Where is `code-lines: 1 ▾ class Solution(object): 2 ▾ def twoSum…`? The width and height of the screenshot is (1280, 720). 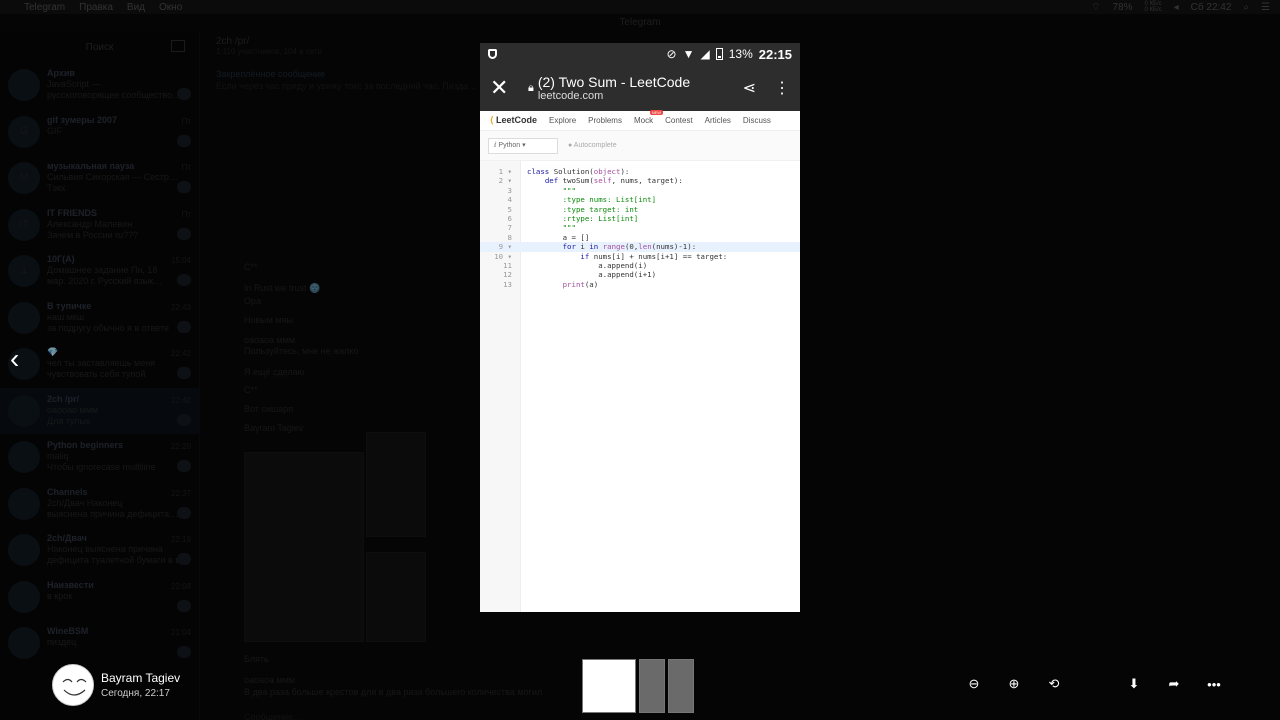 code-lines: 1 ▾ class Solution(object): 2 ▾ def twoSum… is located at coordinates (640, 225).